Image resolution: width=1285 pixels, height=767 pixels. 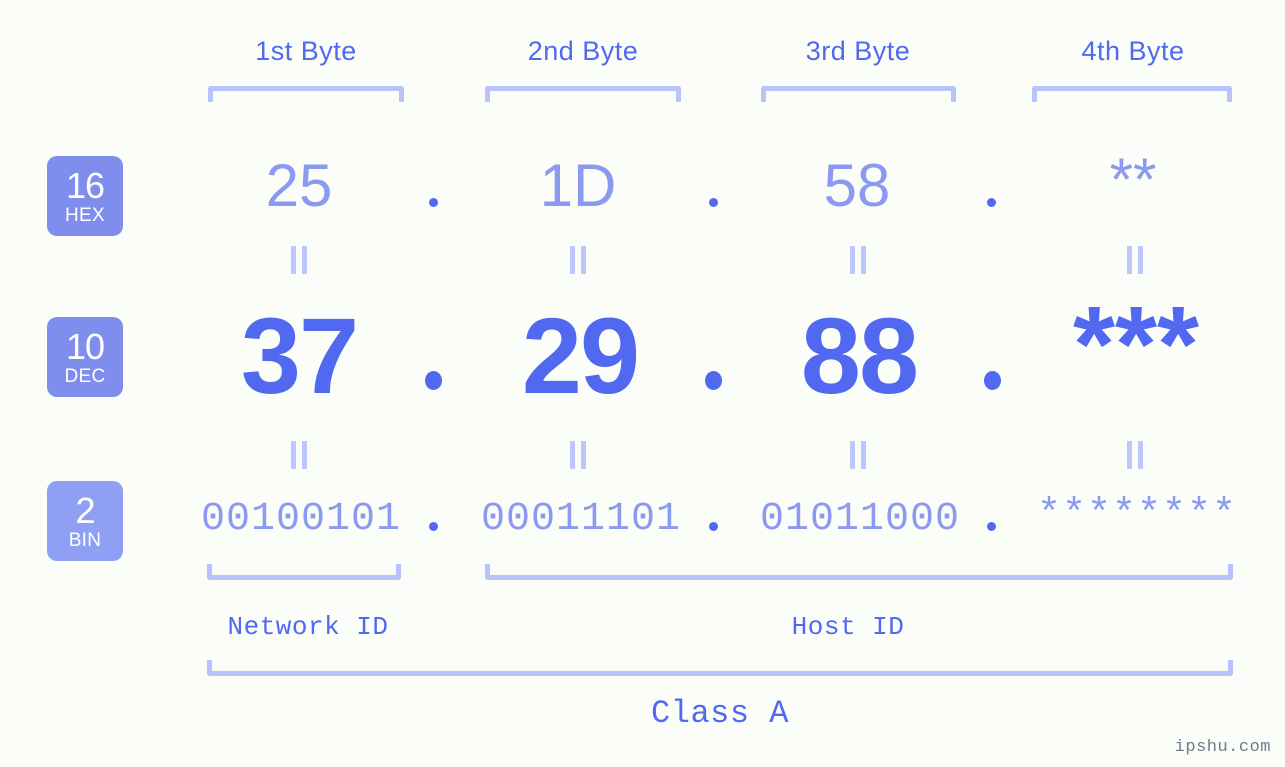 What do you see at coordinates (581, 519) in the screenshot?
I see `bin-byte-2: 00011101` at bounding box center [581, 519].